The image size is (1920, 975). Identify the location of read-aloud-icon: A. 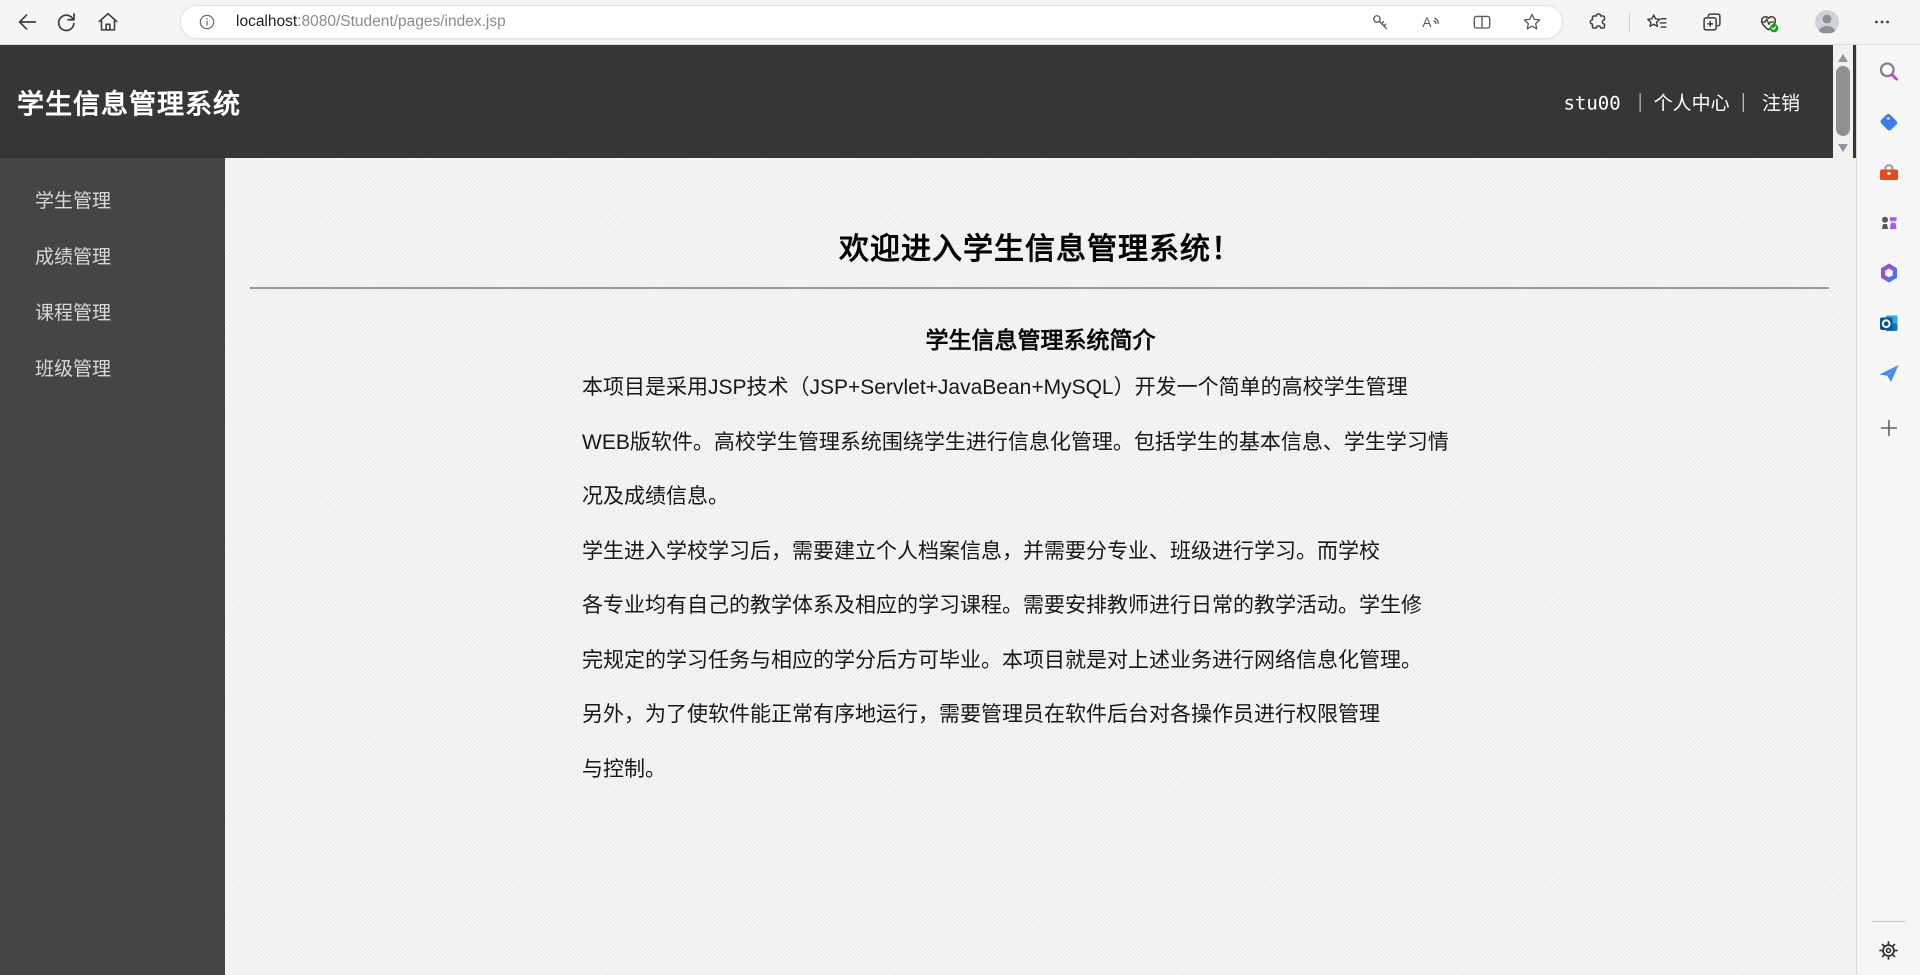
(1430, 22).